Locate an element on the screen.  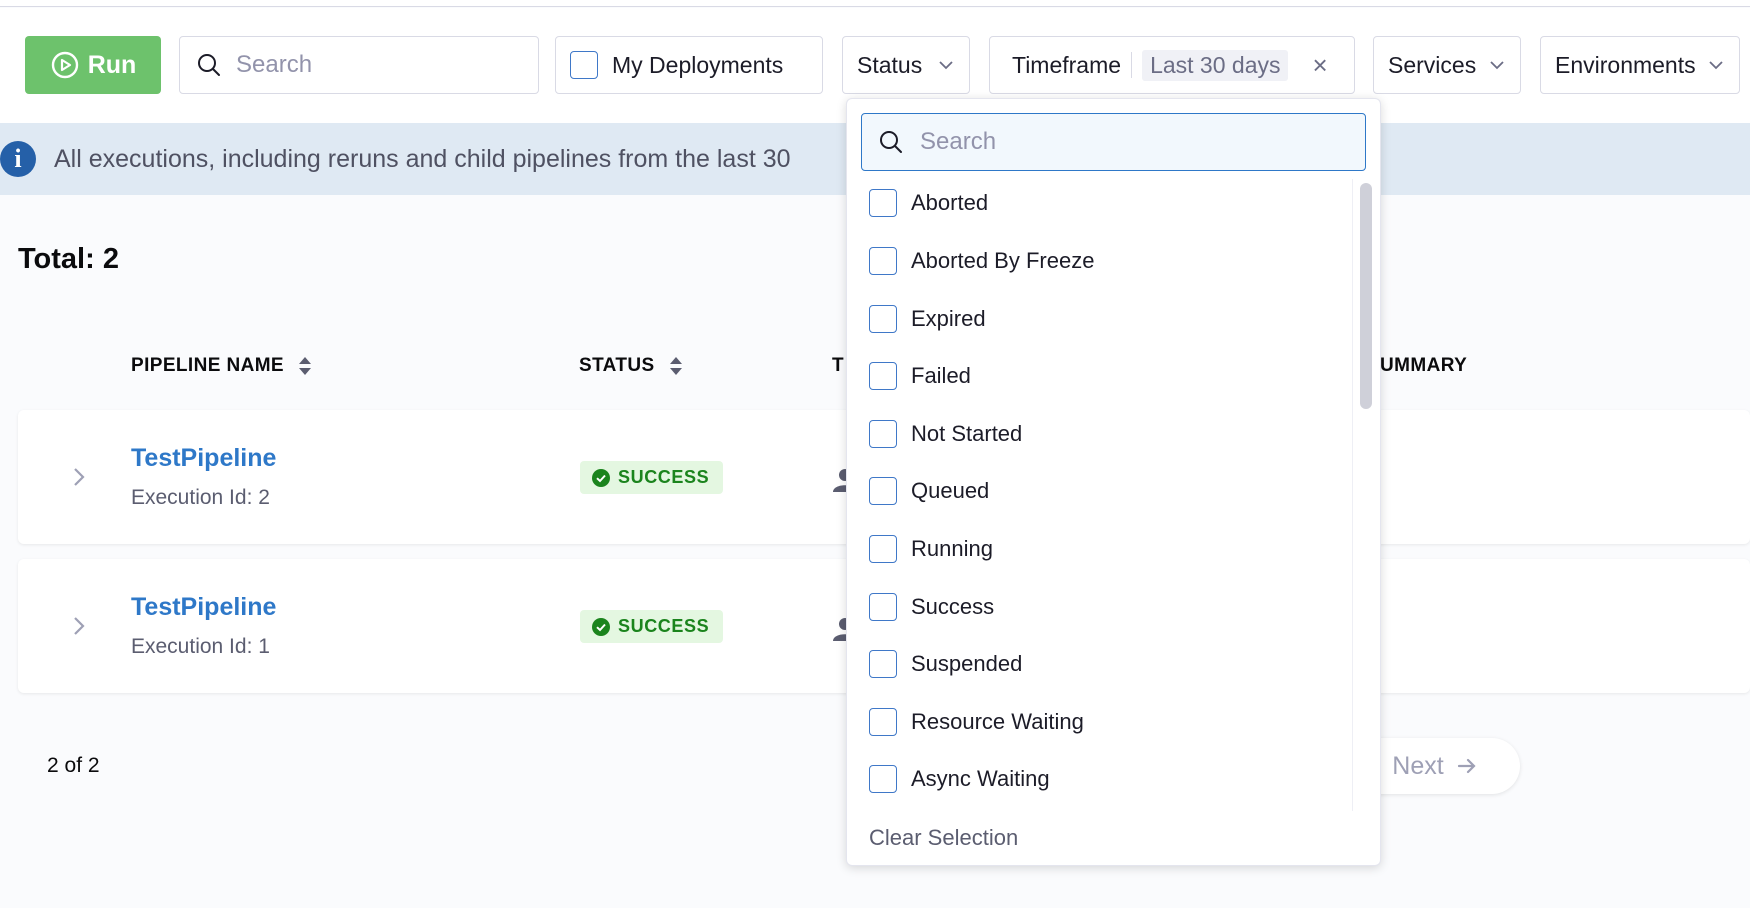
status-option: Resource Waiting is located at coordinates (976, 722).